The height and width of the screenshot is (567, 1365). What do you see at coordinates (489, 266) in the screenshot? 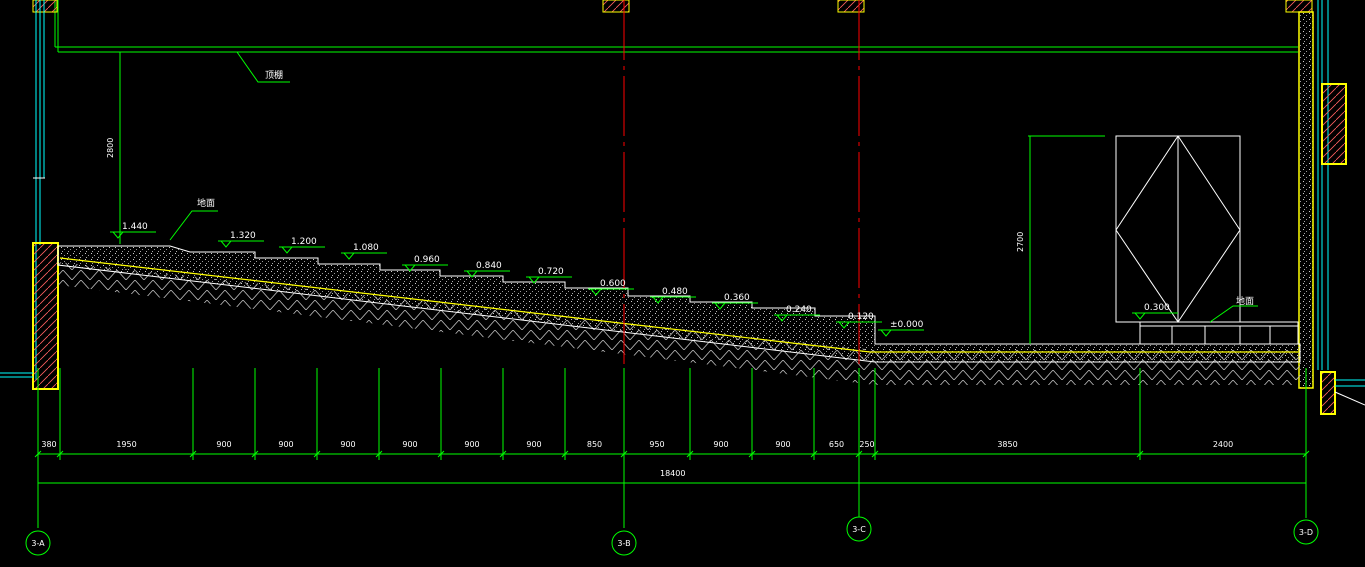
I see `elevation-label: 0.840` at bounding box center [489, 266].